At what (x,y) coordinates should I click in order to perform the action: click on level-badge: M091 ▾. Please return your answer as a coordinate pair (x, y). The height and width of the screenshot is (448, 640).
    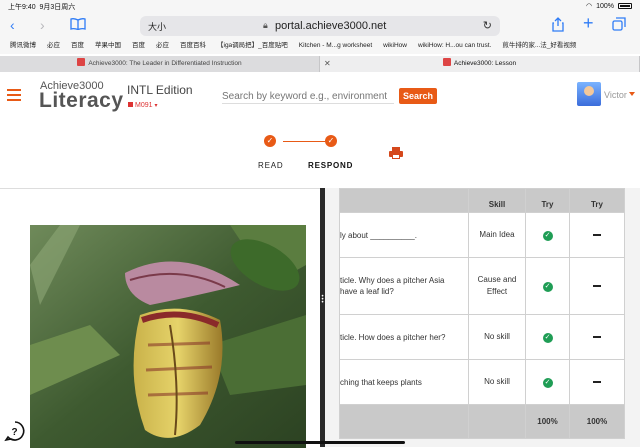
    Looking at the image, I should click on (142, 105).